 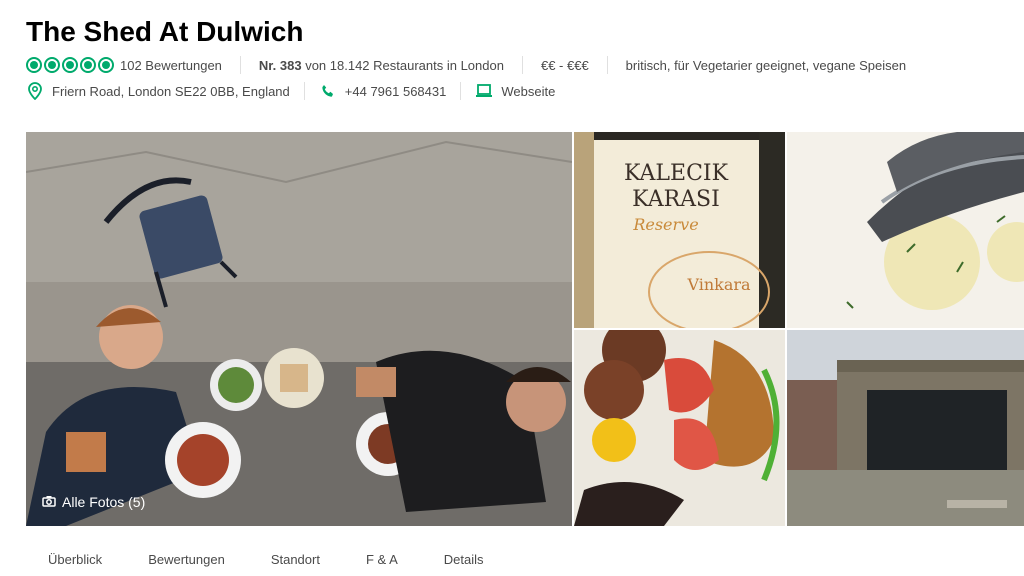 I want to click on wine-label-line-2: KARASI, so click(x=676, y=199).